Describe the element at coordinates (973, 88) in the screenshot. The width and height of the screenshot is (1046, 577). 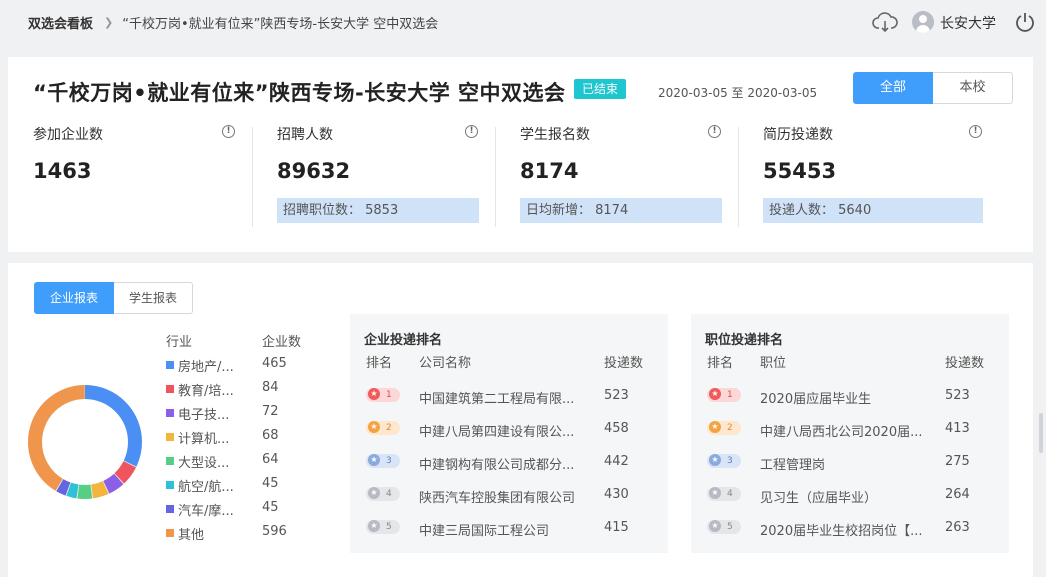
I see `scope-own-button: 本校` at that location.